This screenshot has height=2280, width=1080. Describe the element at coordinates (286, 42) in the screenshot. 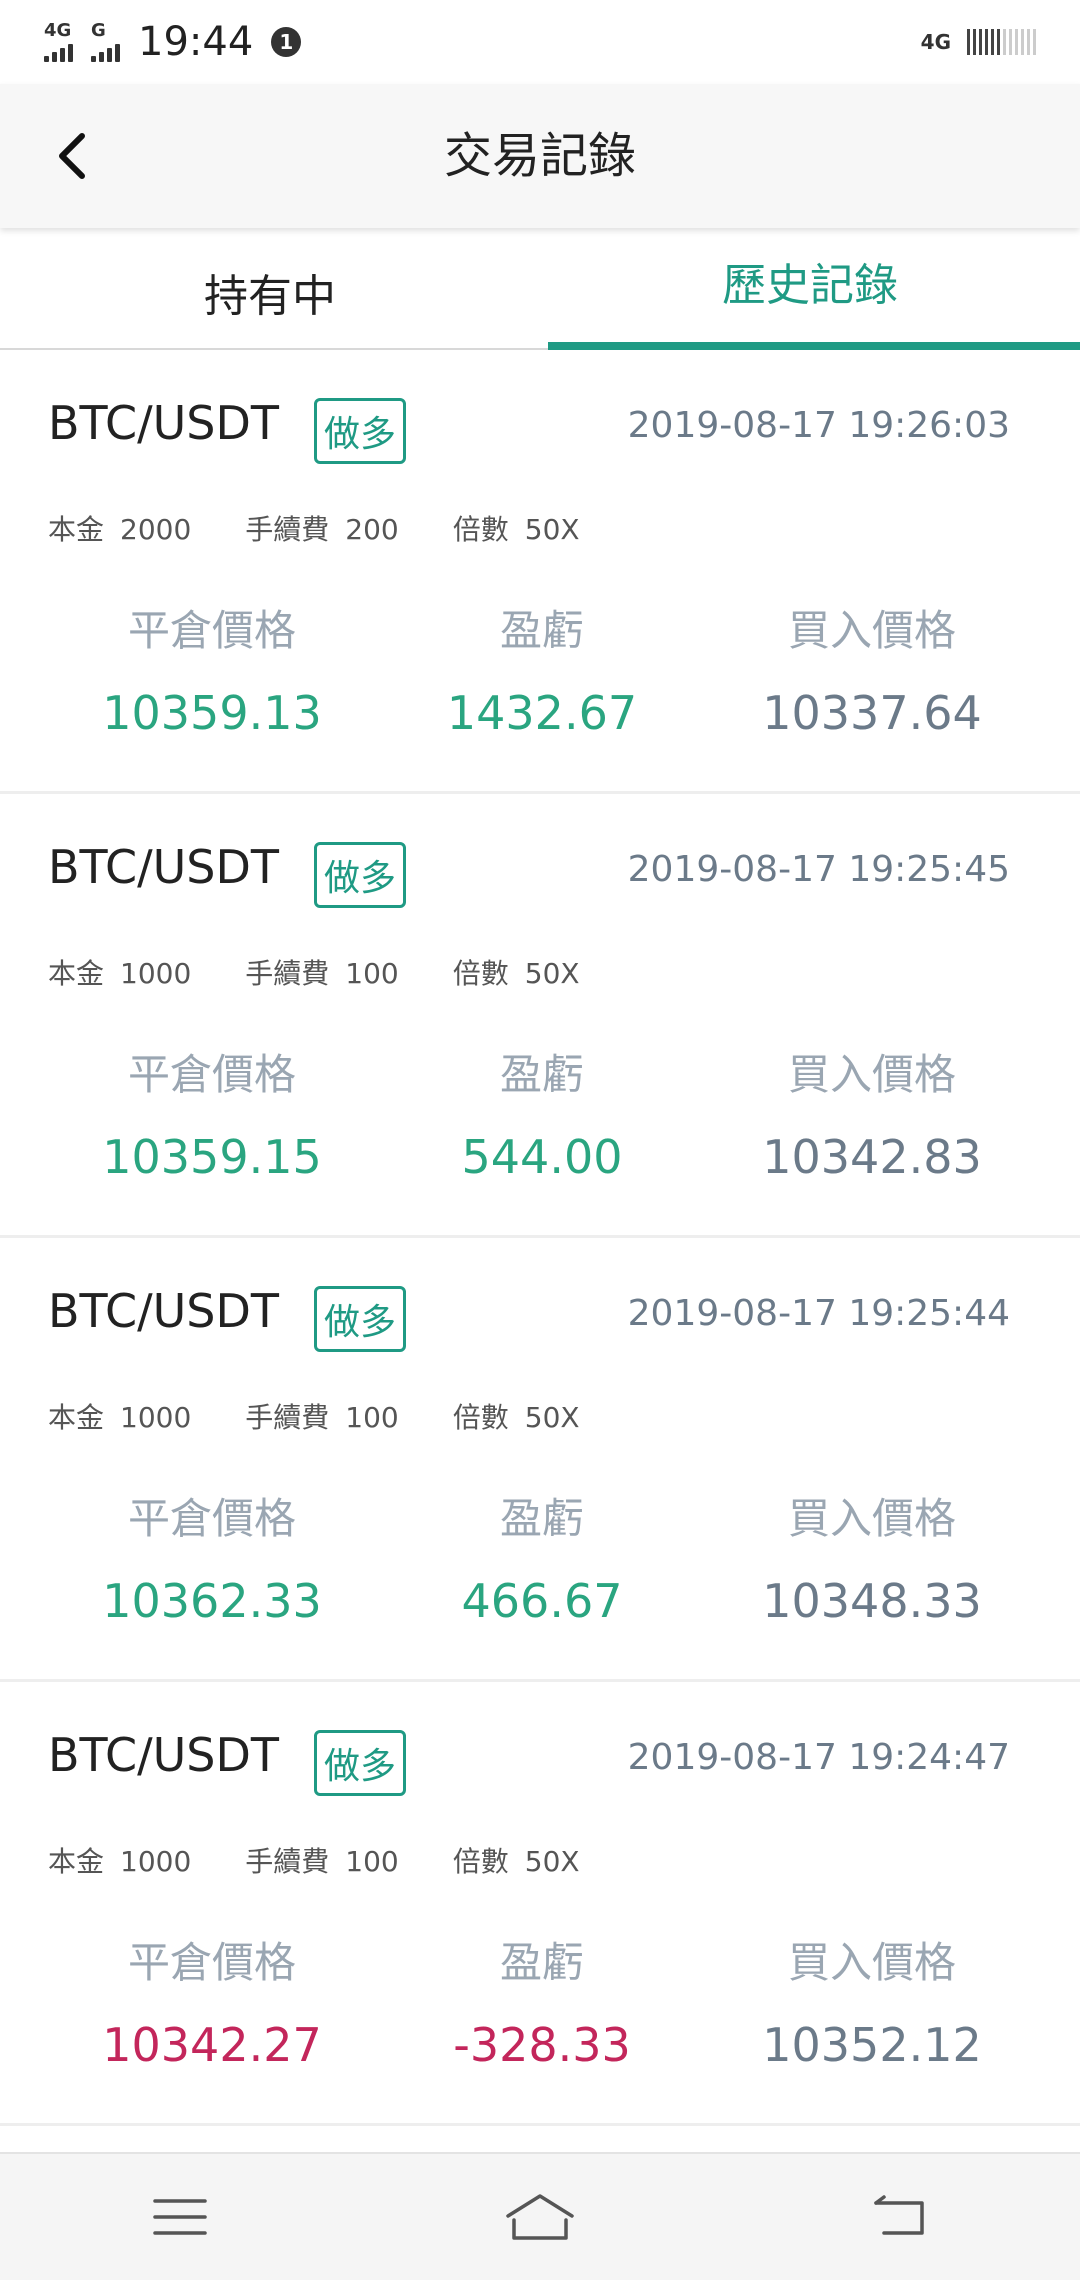

I see `notification-badge: 1` at that location.